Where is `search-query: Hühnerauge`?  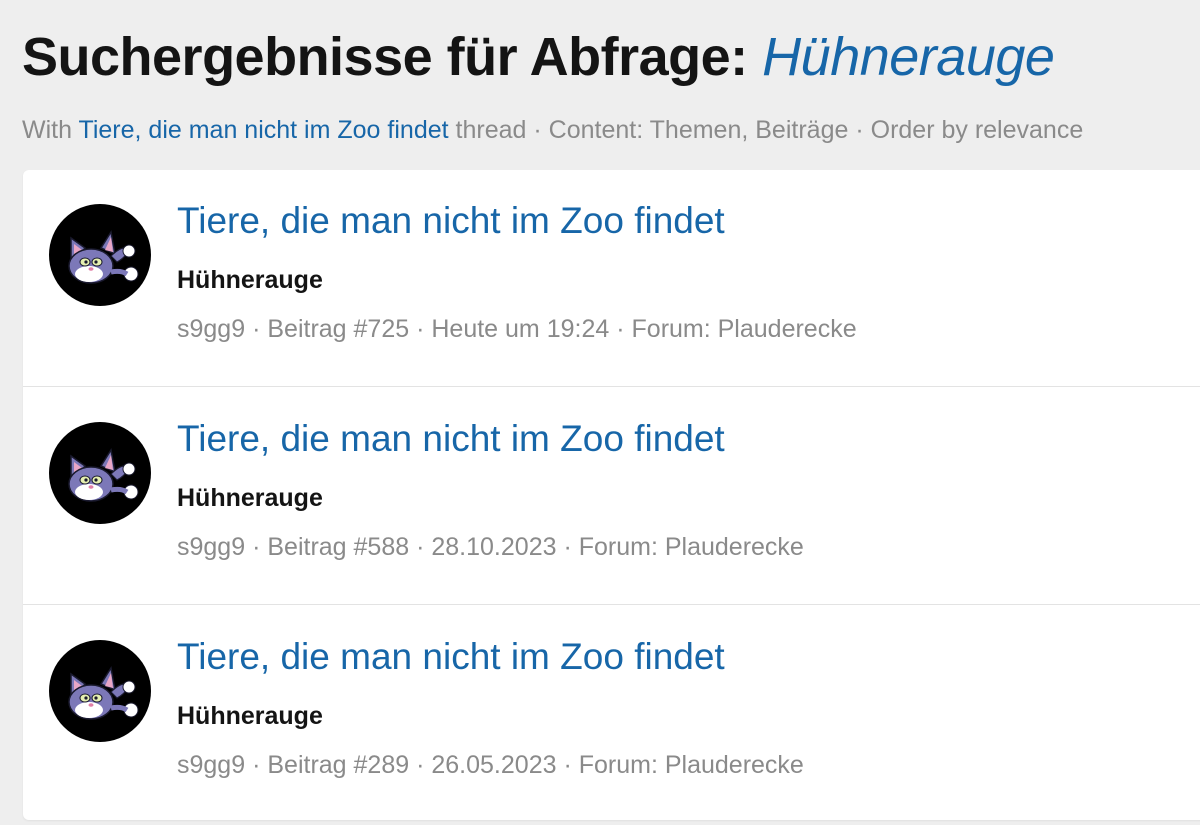
search-query: Hühnerauge is located at coordinates (908, 57).